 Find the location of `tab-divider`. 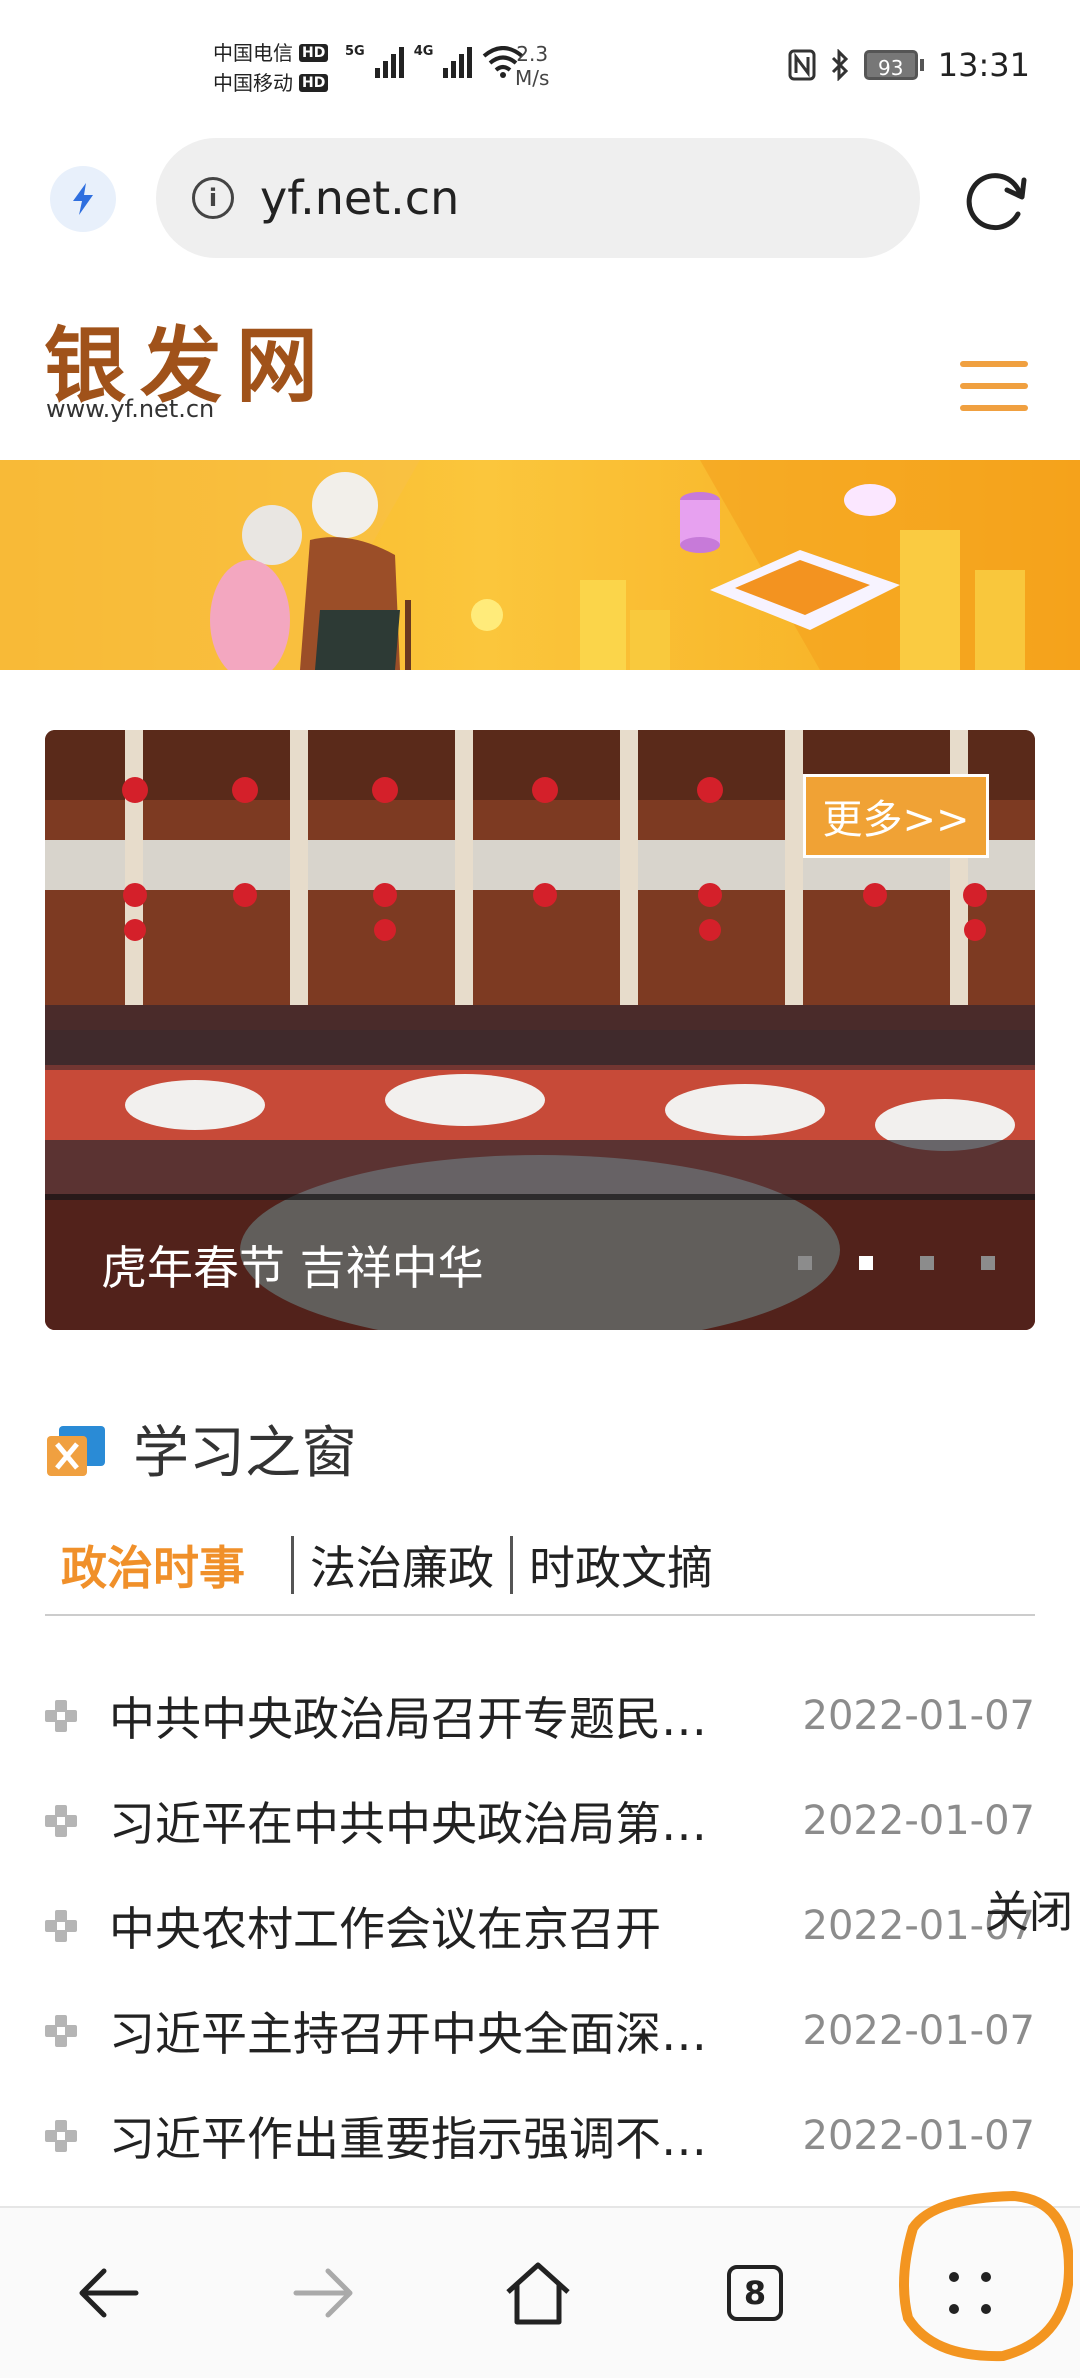

tab-divider is located at coordinates (540, 1615).